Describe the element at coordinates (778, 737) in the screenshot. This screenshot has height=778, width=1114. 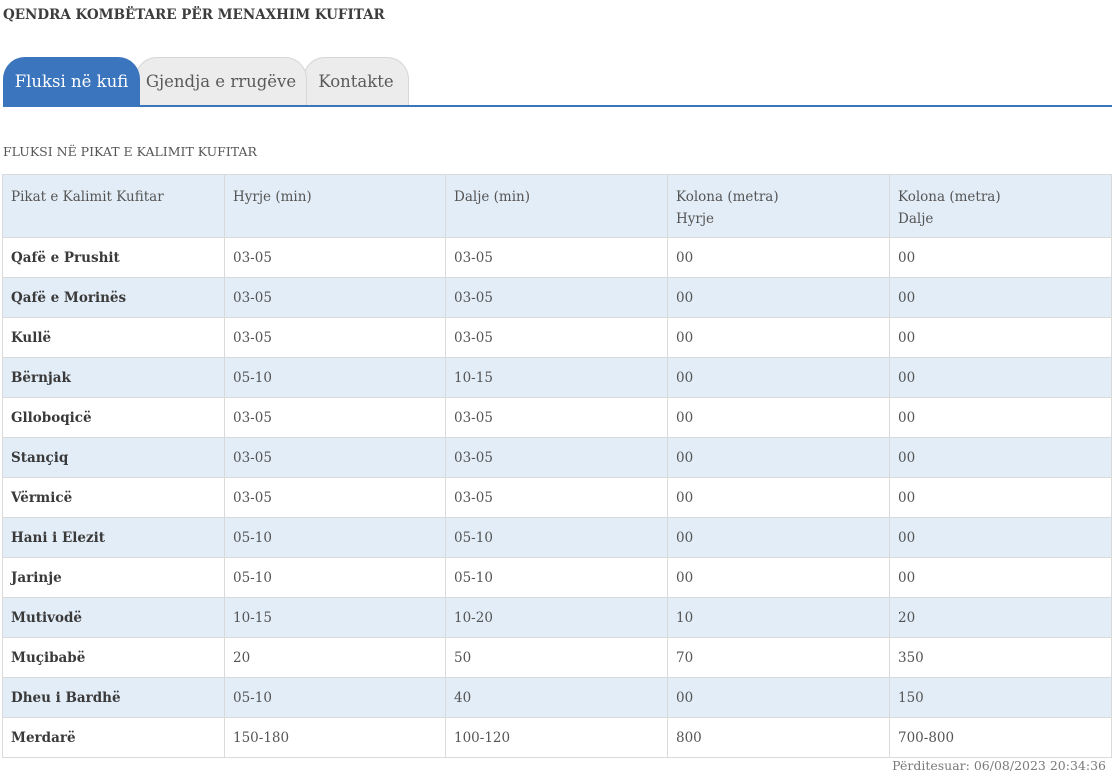
I see `queue-entry-cell: 800` at that location.